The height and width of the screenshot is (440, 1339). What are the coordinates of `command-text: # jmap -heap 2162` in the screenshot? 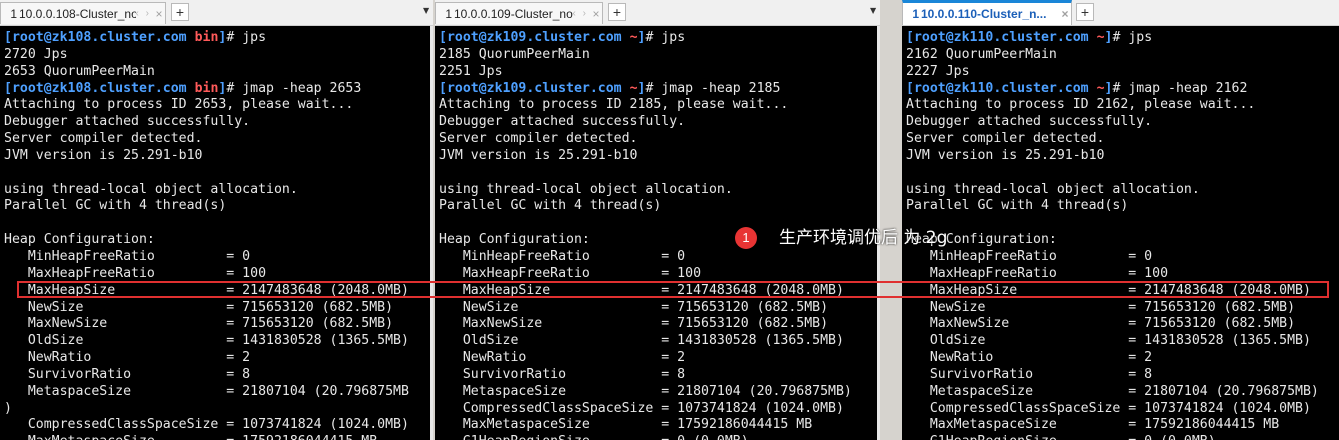 It's located at (1180, 88).